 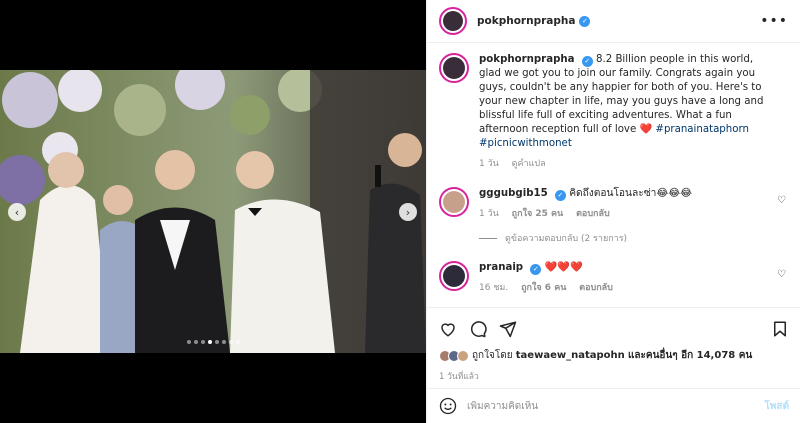 What do you see at coordinates (702, 129) in the screenshot?
I see `hashtag-link: #pranainataphorn` at bounding box center [702, 129].